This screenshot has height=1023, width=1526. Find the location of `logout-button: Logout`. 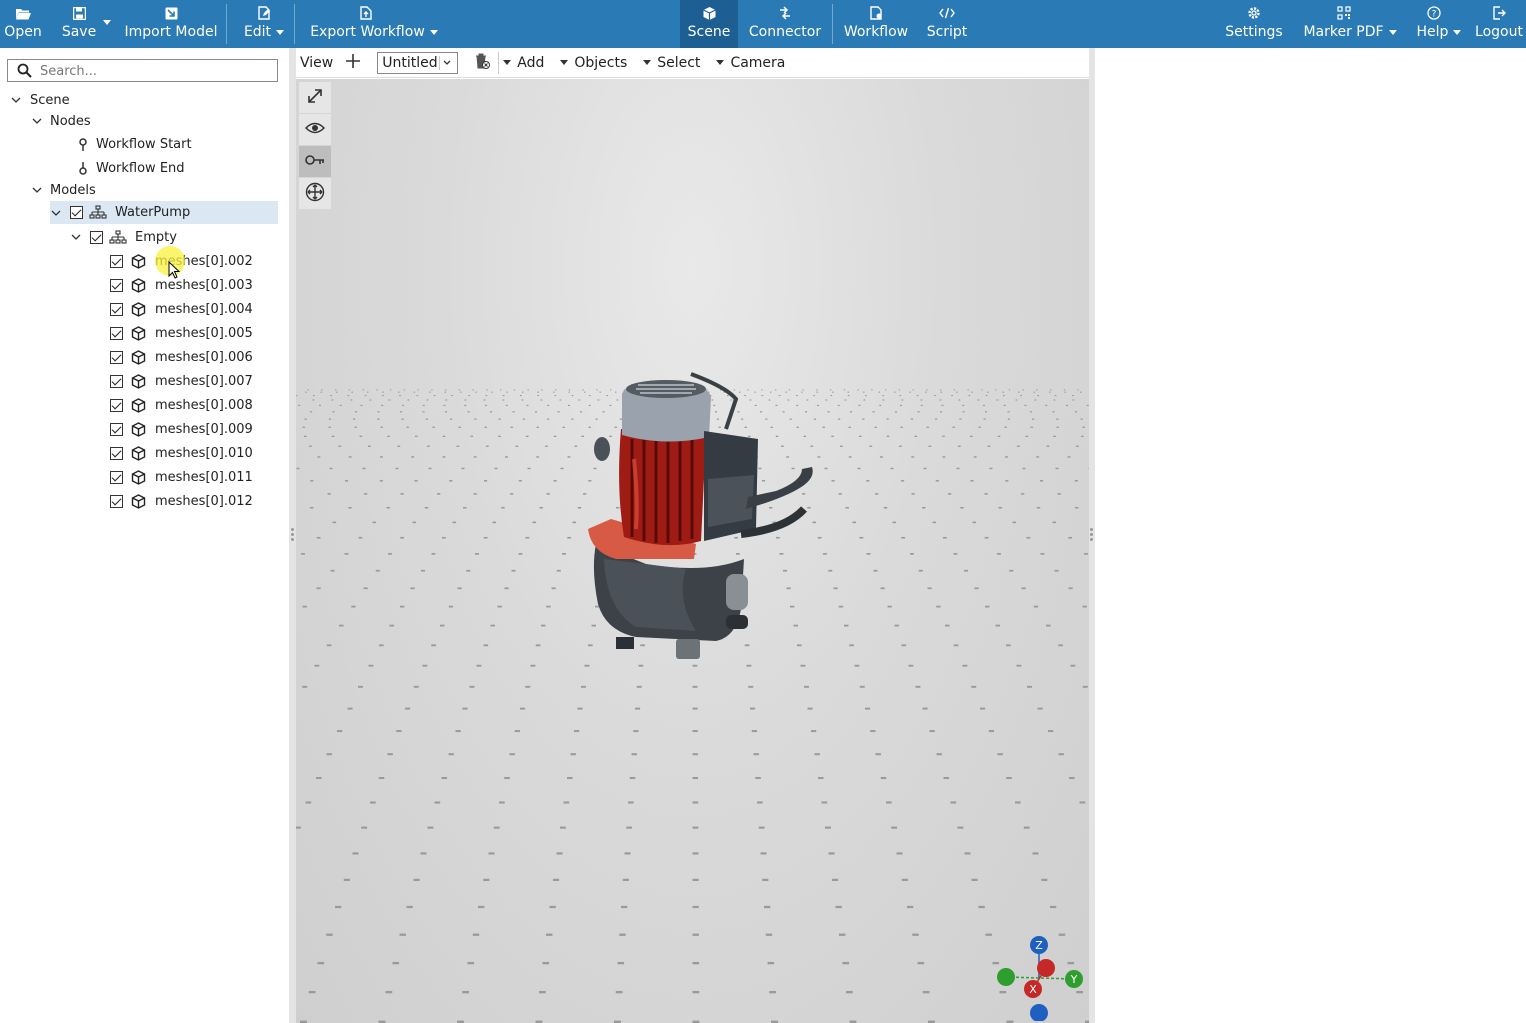

logout-button: Logout is located at coordinates (1499, 24).